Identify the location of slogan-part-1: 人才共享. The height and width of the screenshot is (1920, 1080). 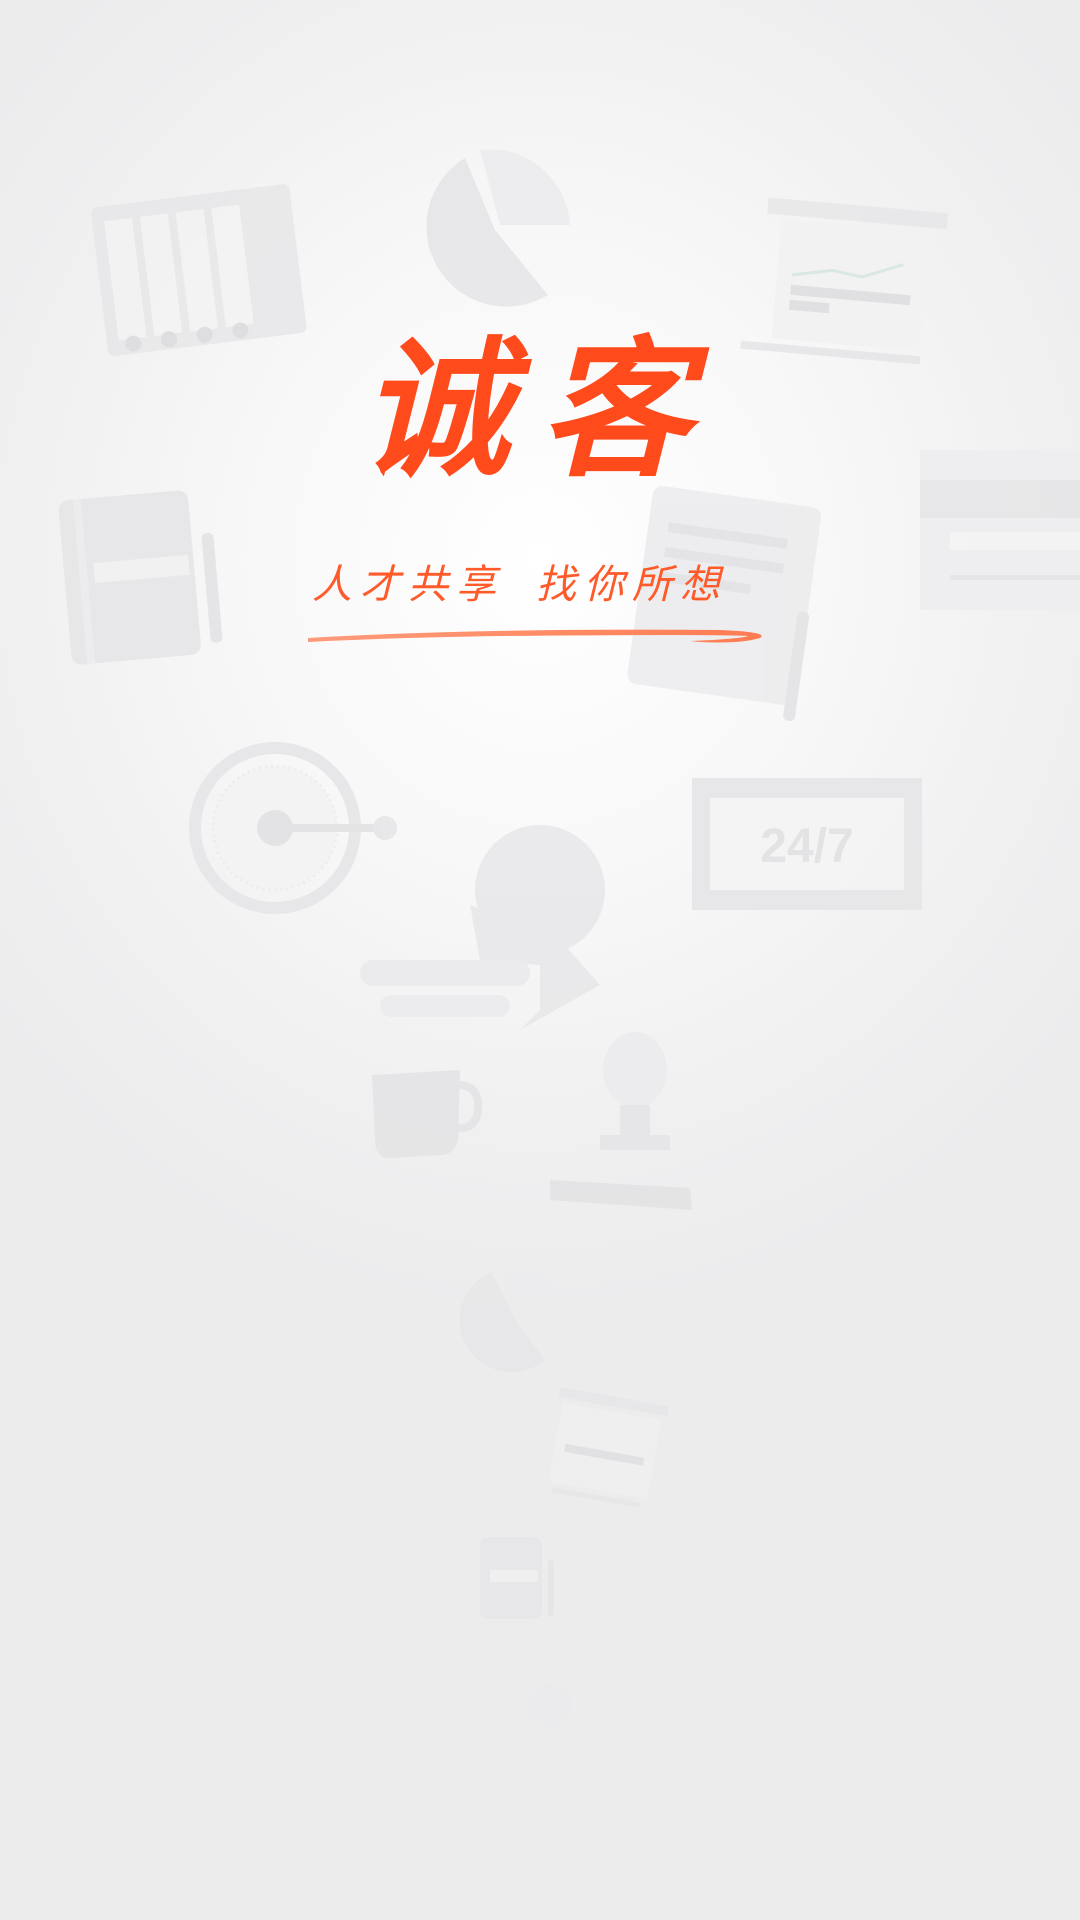
(408, 585).